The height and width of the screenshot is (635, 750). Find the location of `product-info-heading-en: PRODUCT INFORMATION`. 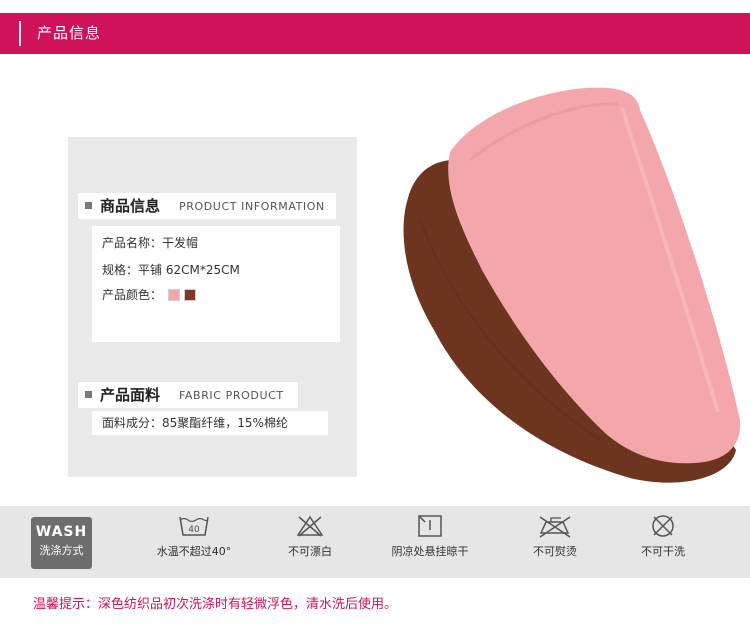

product-info-heading-en: PRODUCT INFORMATION is located at coordinates (252, 206).